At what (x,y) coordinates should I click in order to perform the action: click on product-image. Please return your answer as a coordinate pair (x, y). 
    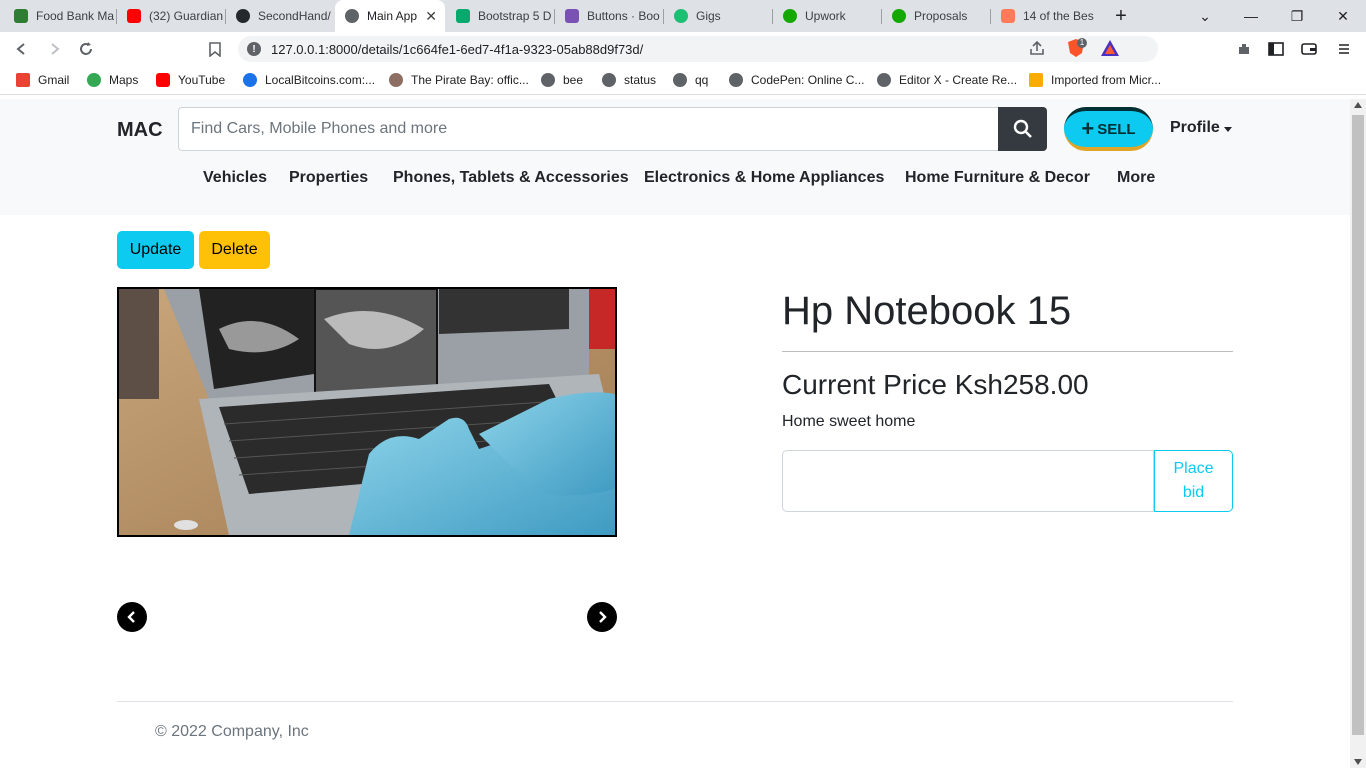
    Looking at the image, I should click on (367, 412).